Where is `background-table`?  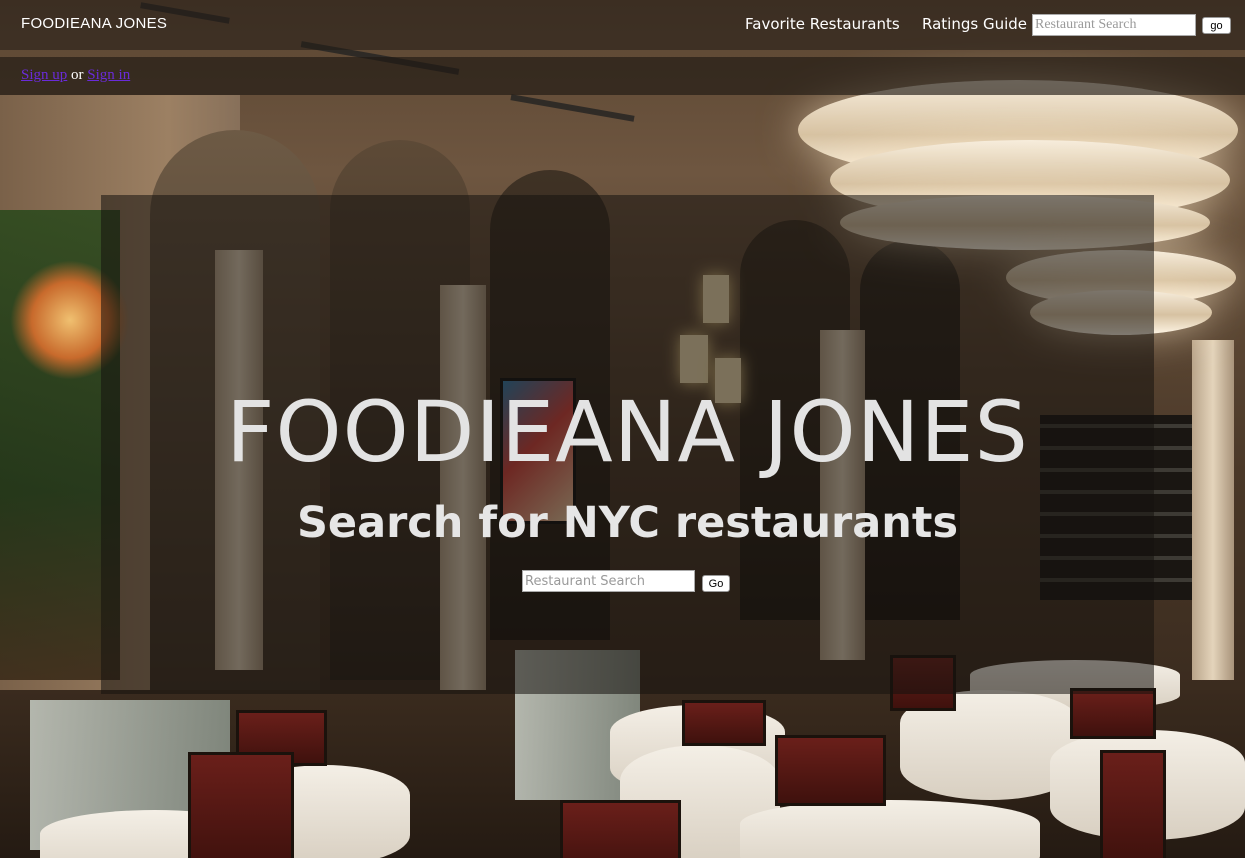 background-table is located at coordinates (890, 829).